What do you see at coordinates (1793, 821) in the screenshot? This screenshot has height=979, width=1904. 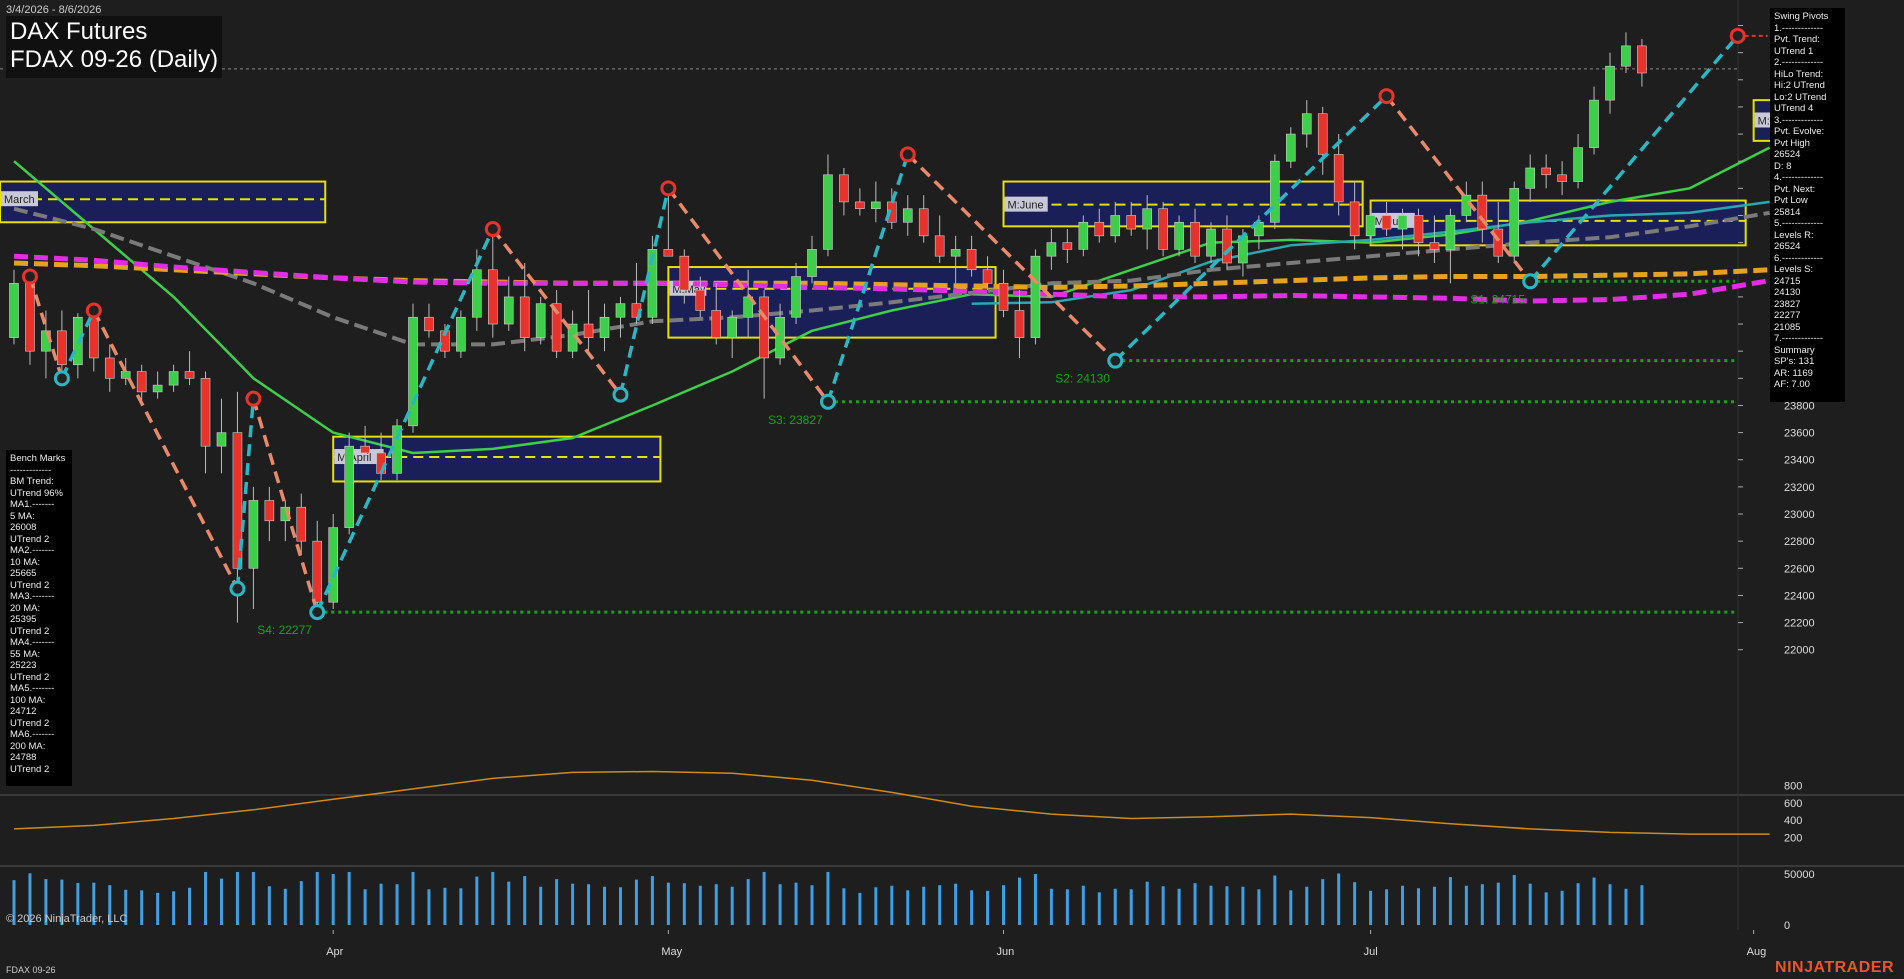 I see `indicator-tick-label: 400` at bounding box center [1793, 821].